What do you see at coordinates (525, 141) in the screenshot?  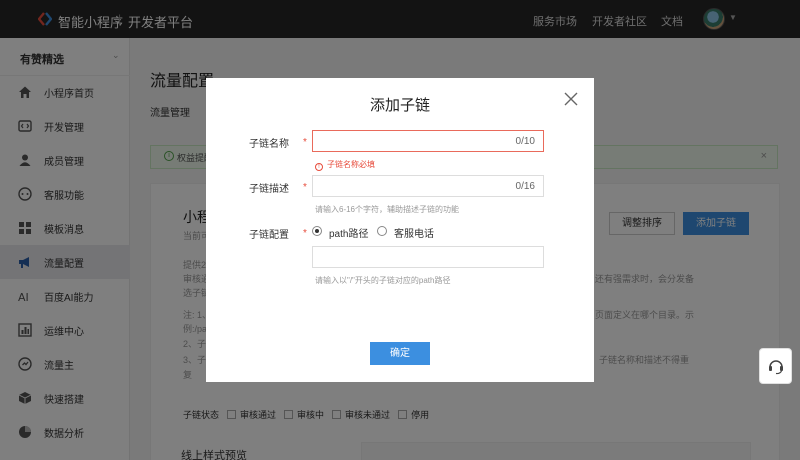 I see `name-counter: 0/10` at bounding box center [525, 141].